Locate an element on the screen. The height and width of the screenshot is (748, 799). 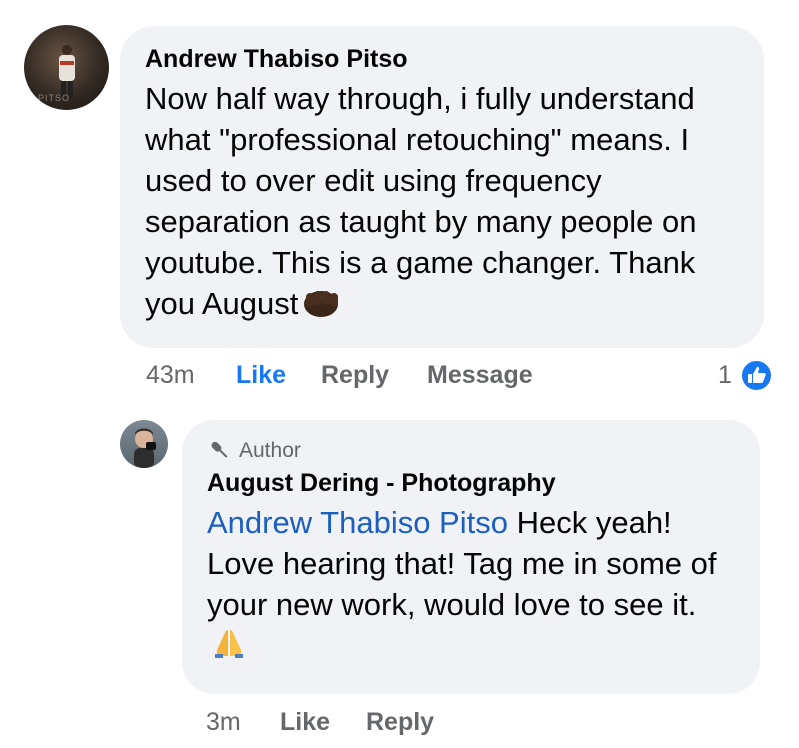
comment-timestamp: 43m is located at coordinates (170, 375).